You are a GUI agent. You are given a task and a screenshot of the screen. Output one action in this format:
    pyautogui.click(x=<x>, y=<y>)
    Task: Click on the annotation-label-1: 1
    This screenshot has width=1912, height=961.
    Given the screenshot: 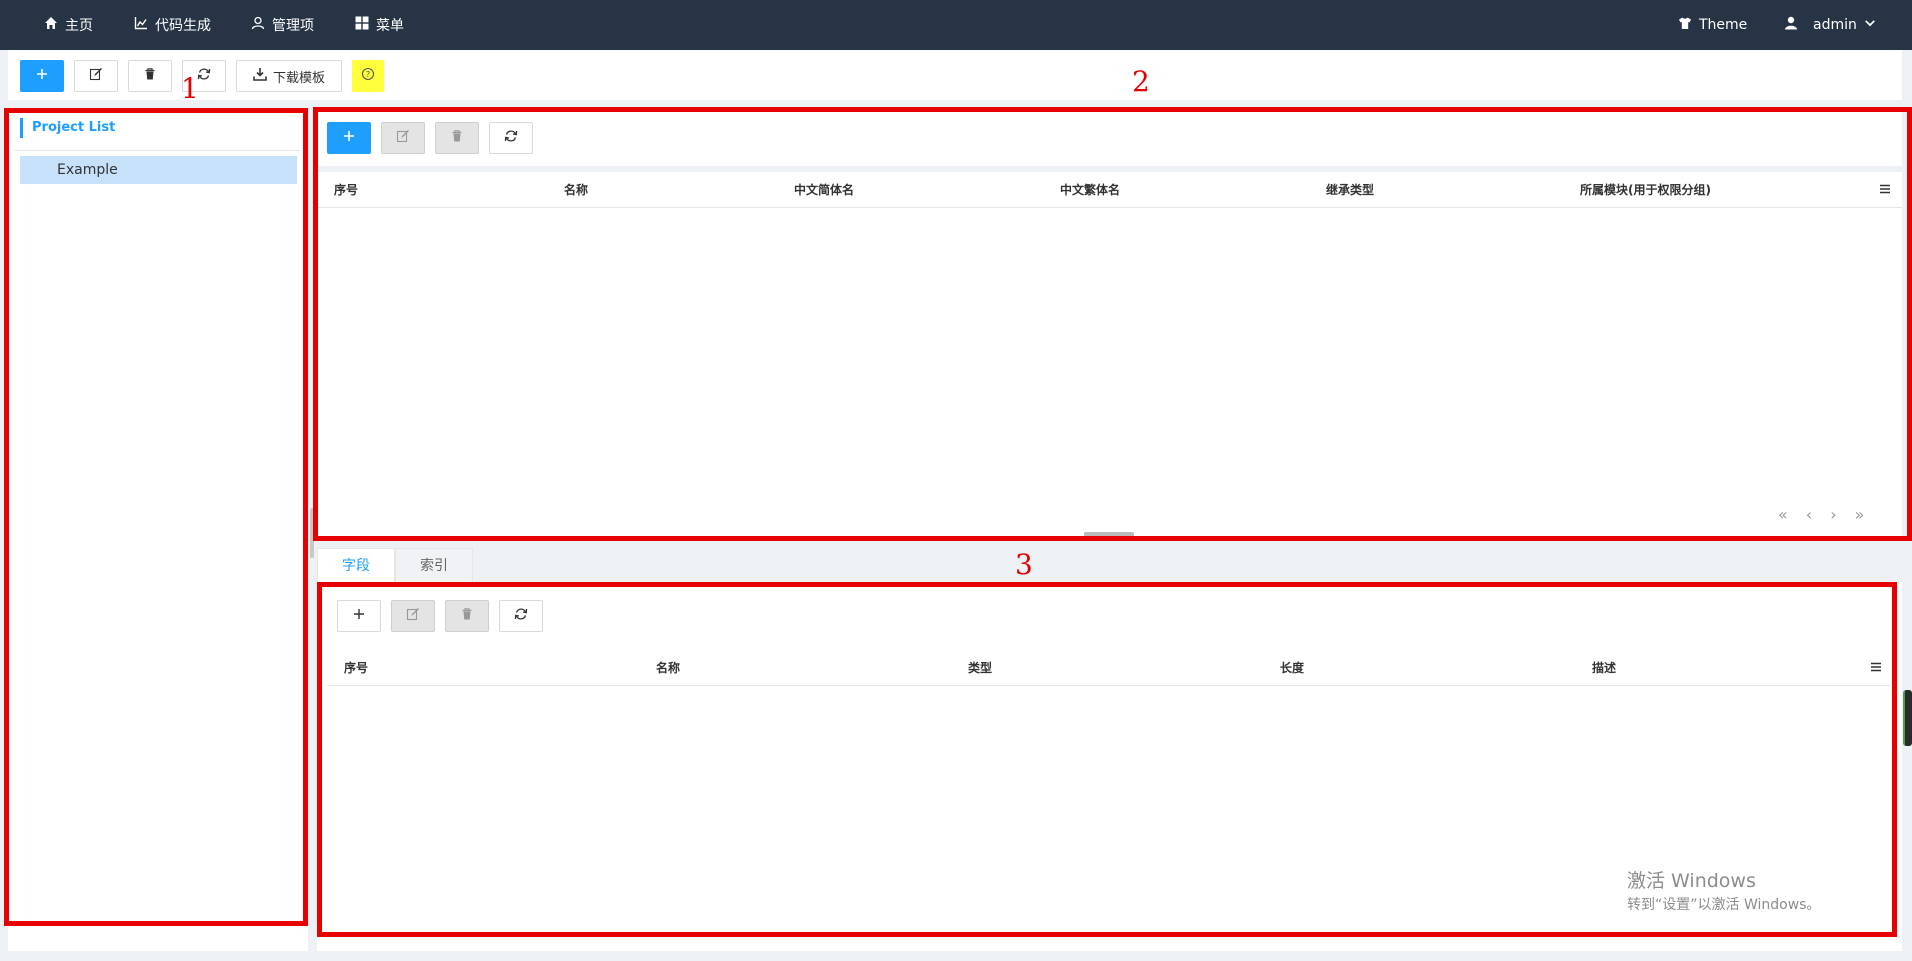 What is the action you would take?
    pyautogui.click(x=190, y=88)
    